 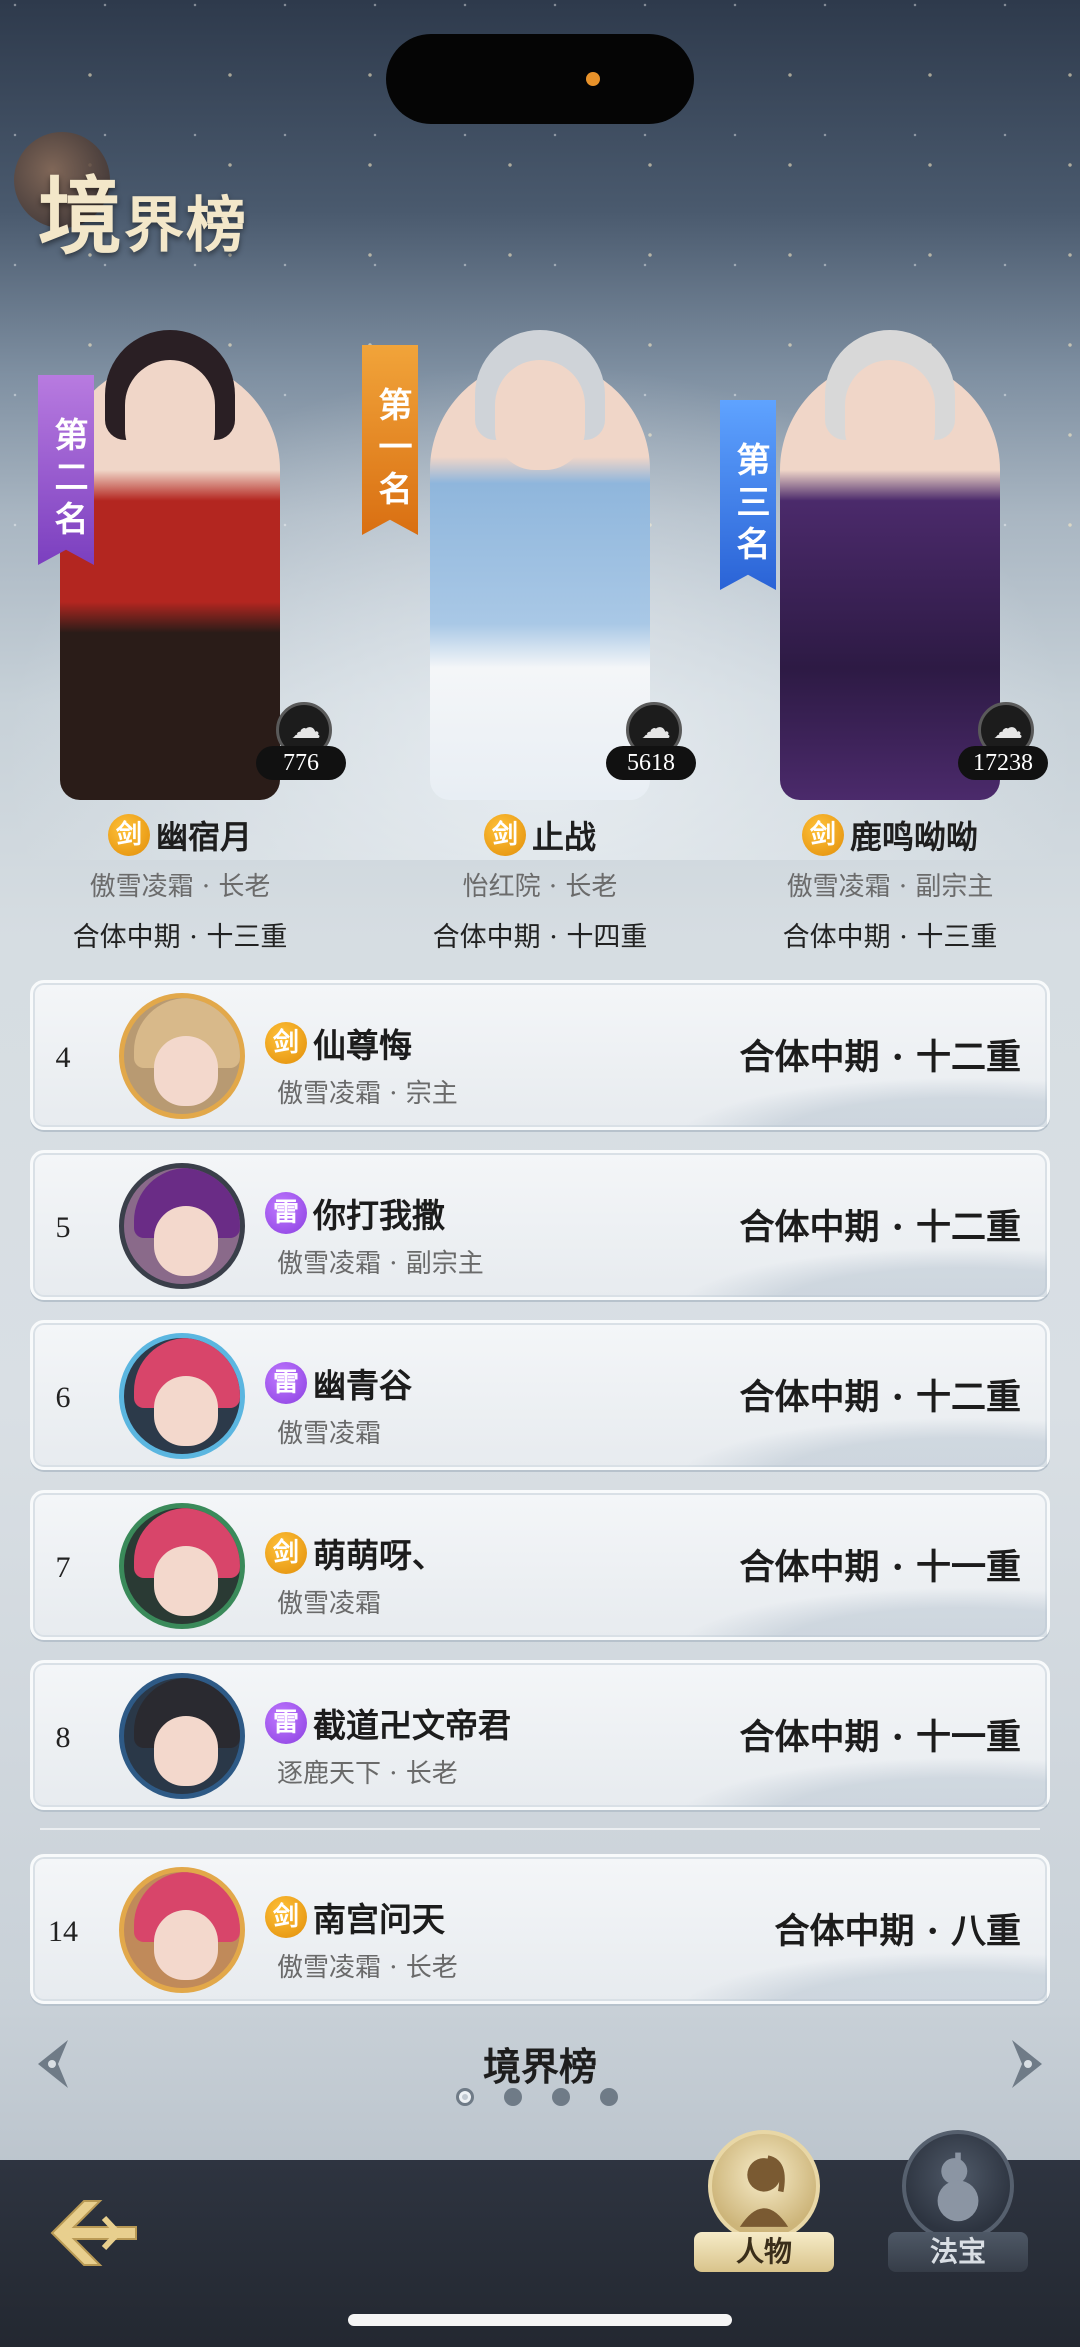 I want to click on player-name-line: 雷 幽青谷, so click(x=338, y=1383).